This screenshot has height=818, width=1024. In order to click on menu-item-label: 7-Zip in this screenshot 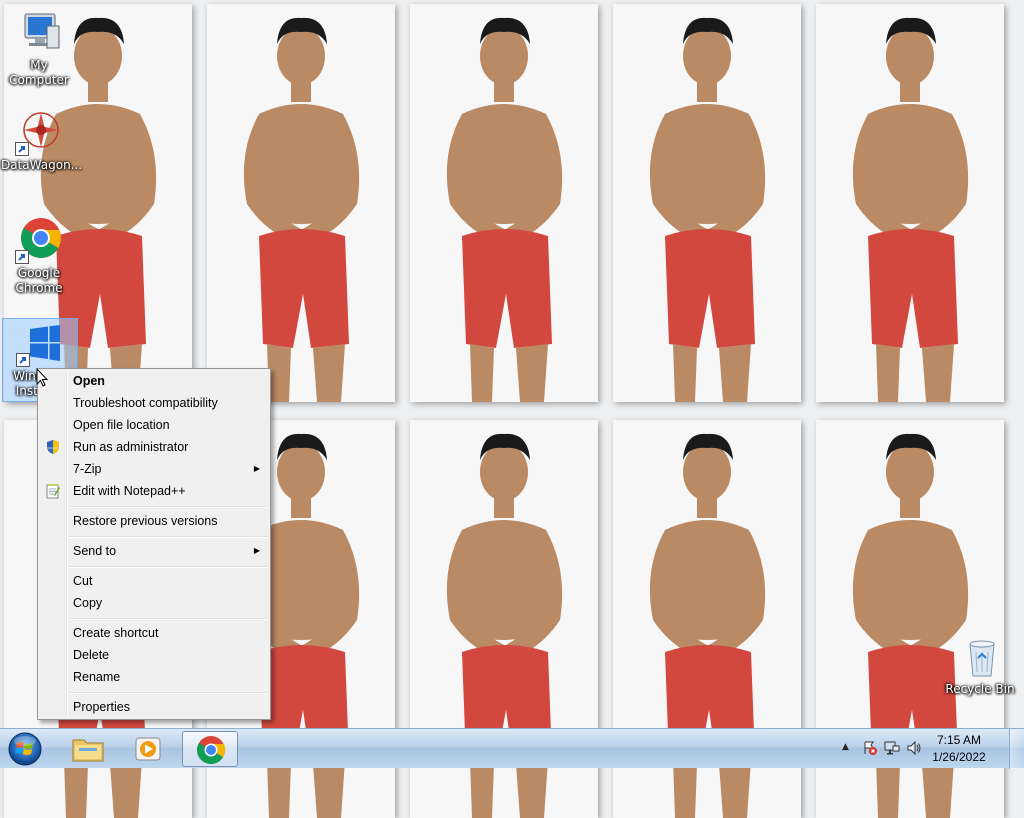, I will do `click(87, 469)`.